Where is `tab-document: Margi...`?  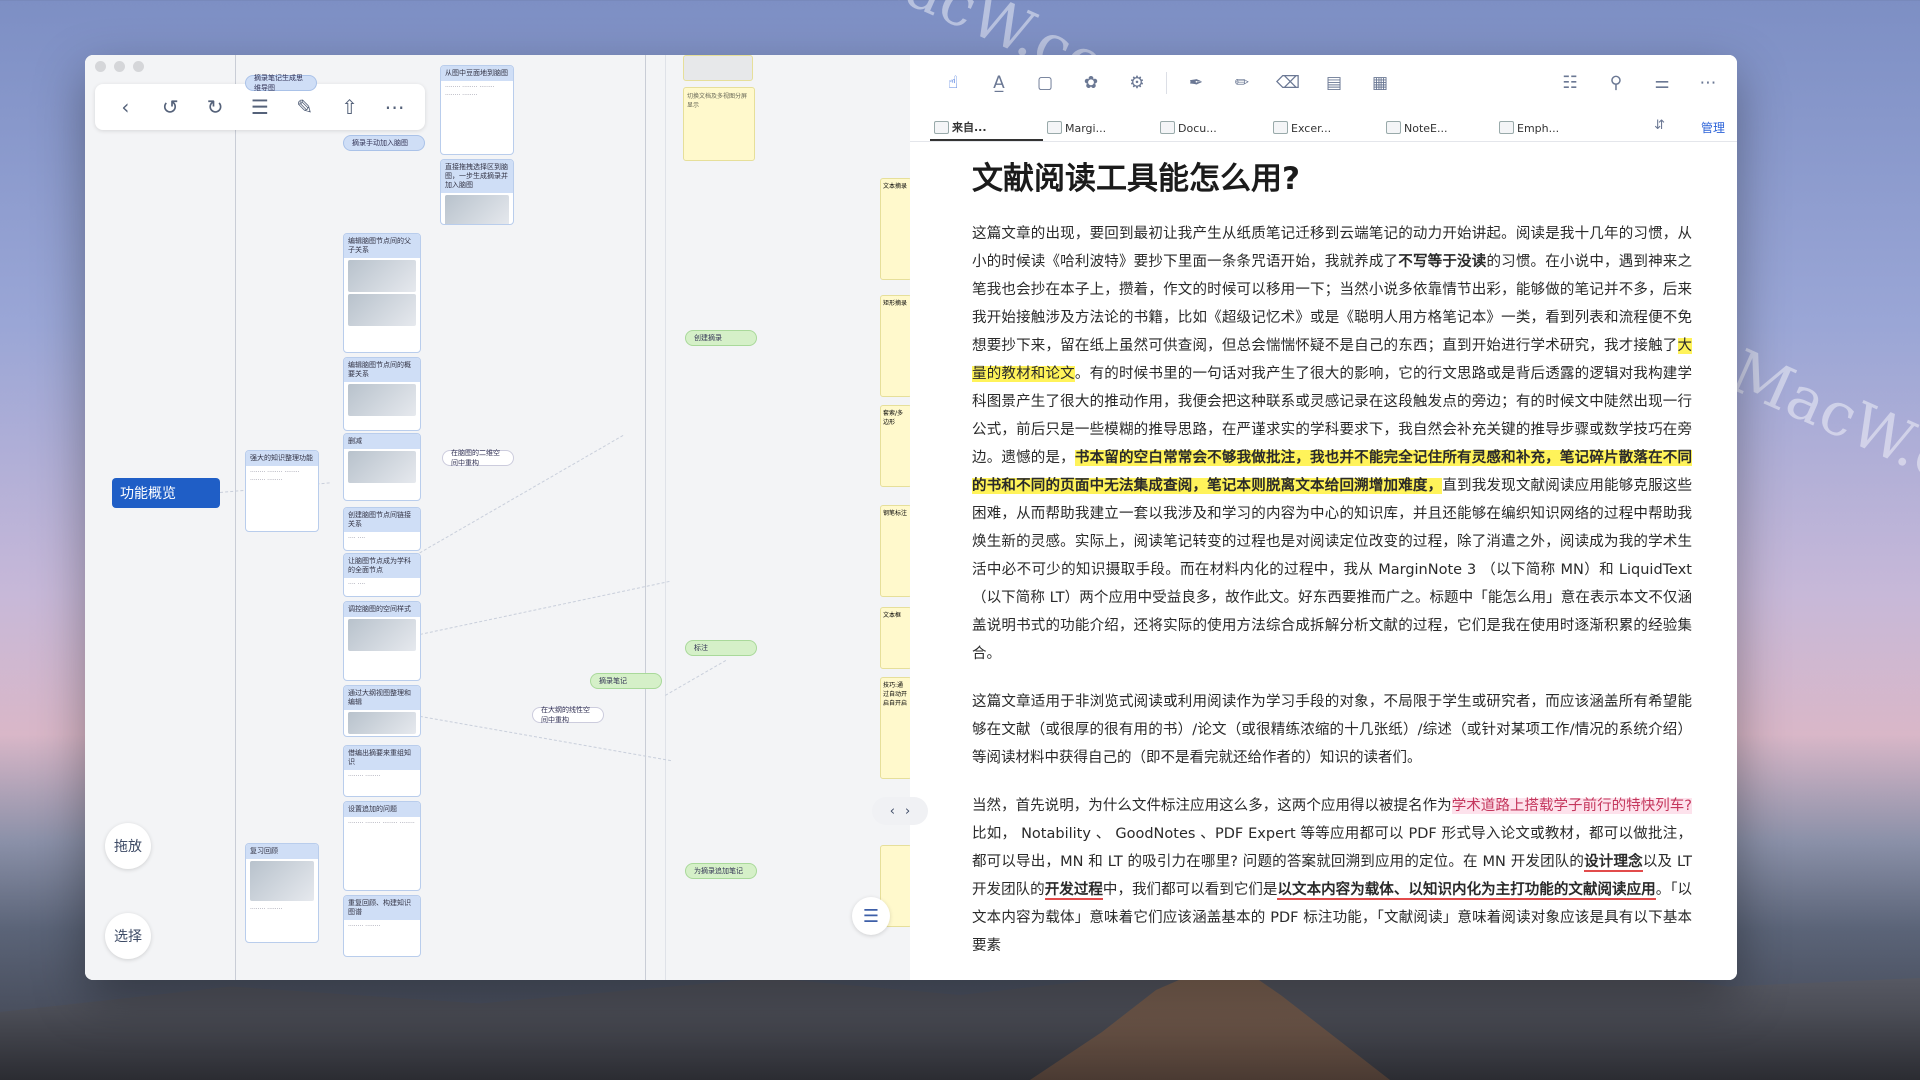 tab-document: Margi... is located at coordinates (1099, 128).